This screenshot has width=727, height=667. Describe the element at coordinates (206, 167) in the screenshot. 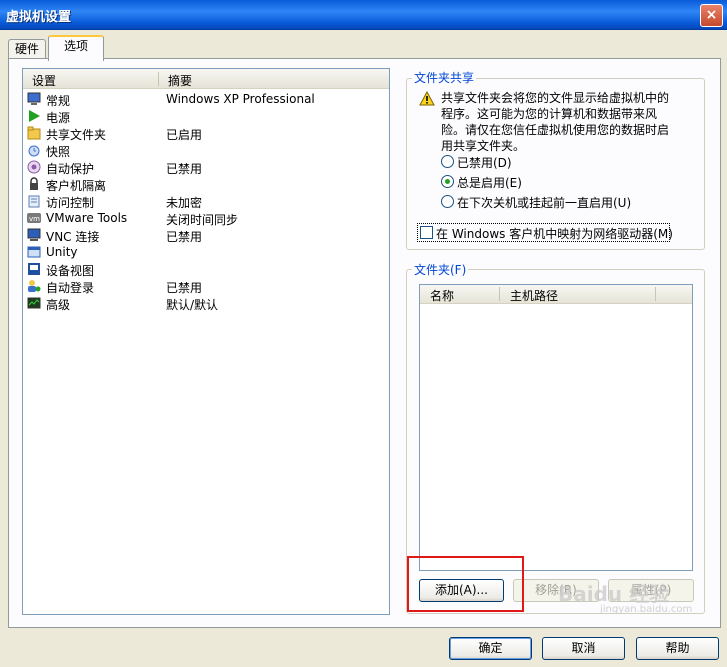

I see `settings-row-autoprotect: 自动保护 已禁用` at that location.